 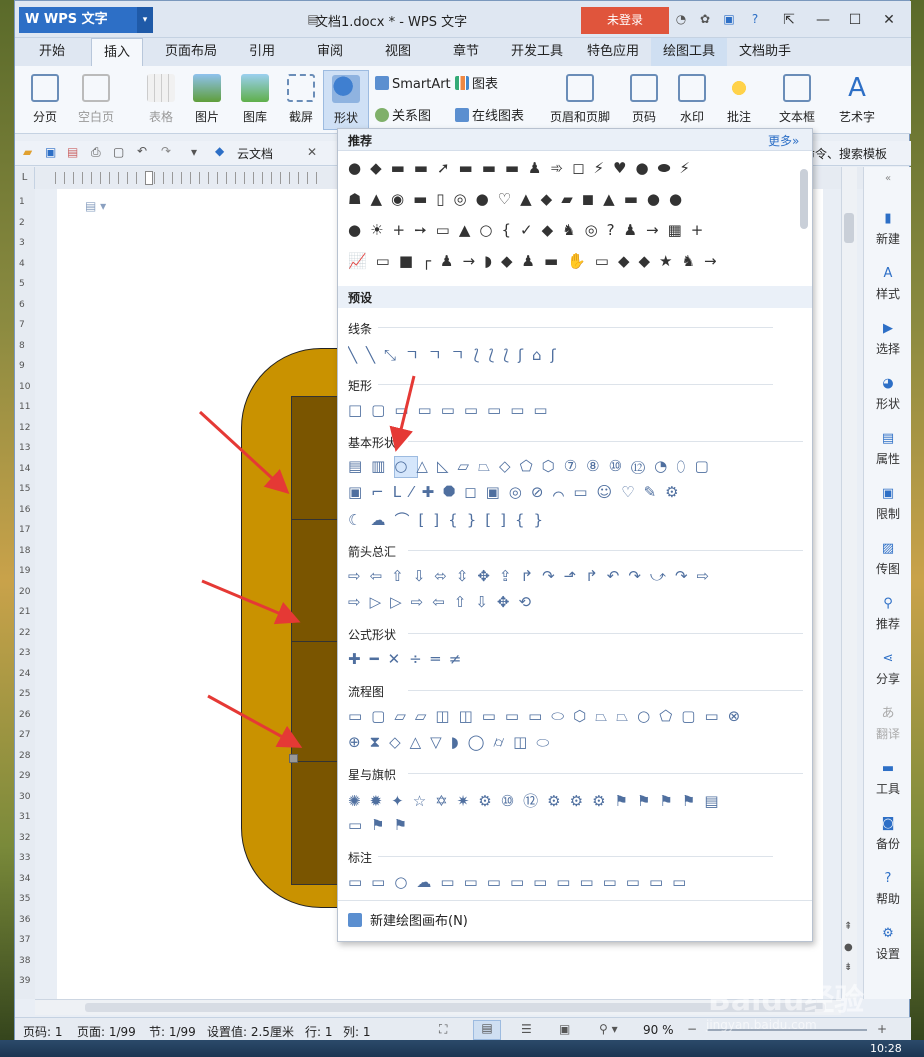 What do you see at coordinates (96, 100) in the screenshot?
I see `blank-page-button: 空白页` at bounding box center [96, 100].